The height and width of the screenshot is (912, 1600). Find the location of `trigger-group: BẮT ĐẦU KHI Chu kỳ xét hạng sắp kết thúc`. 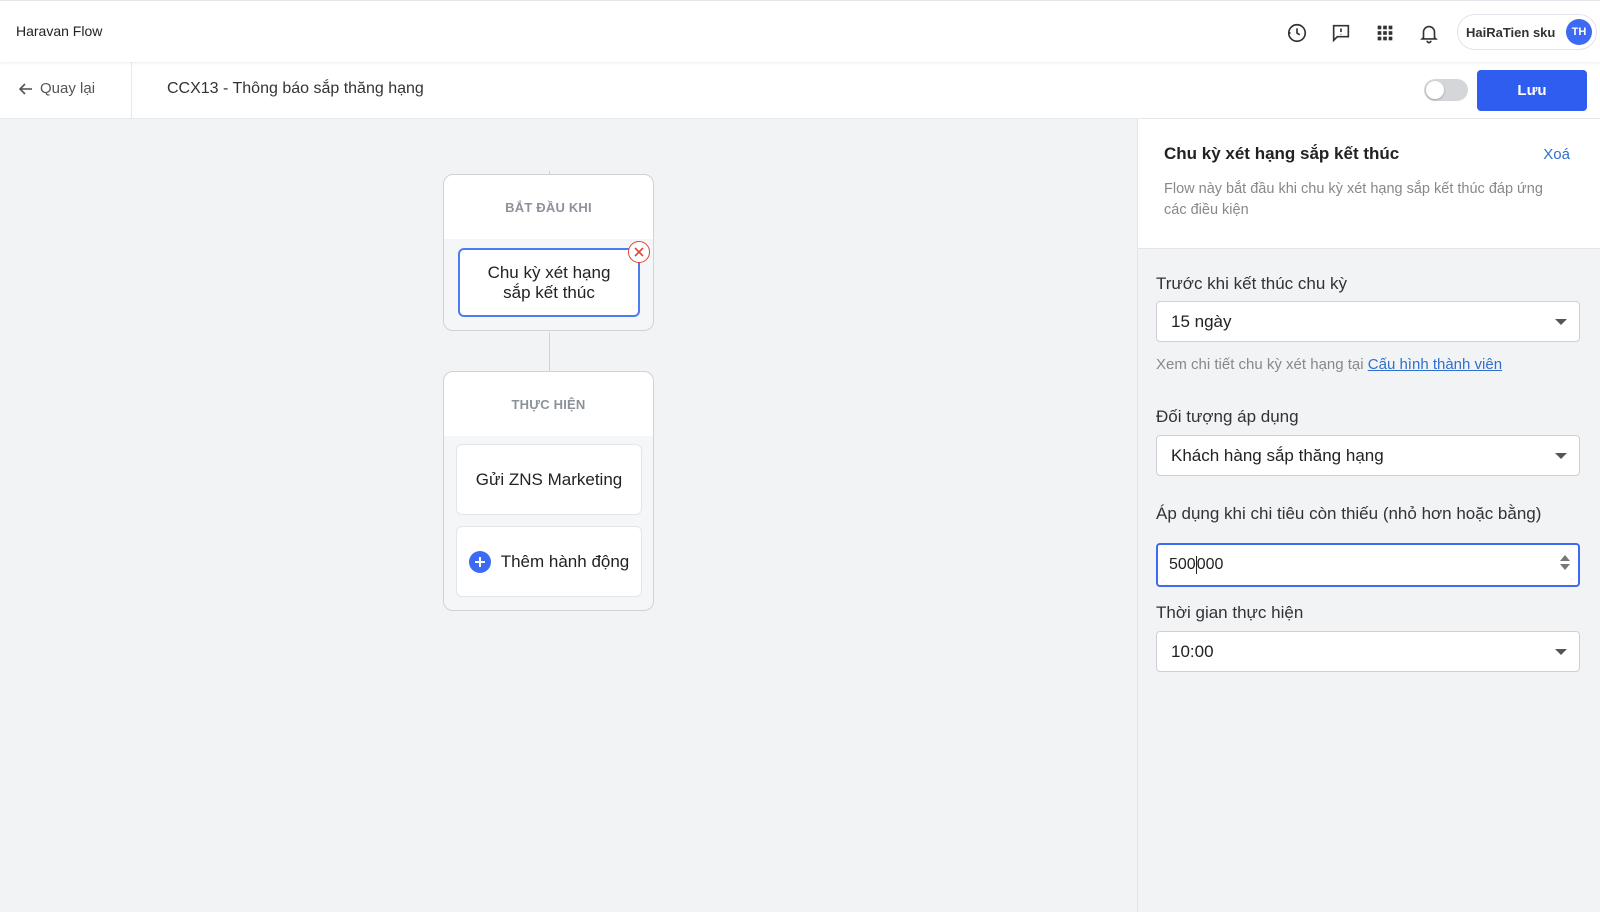

trigger-group: BẮT ĐẦU KHI Chu kỳ xét hạng sắp kết thúc is located at coordinates (548, 252).